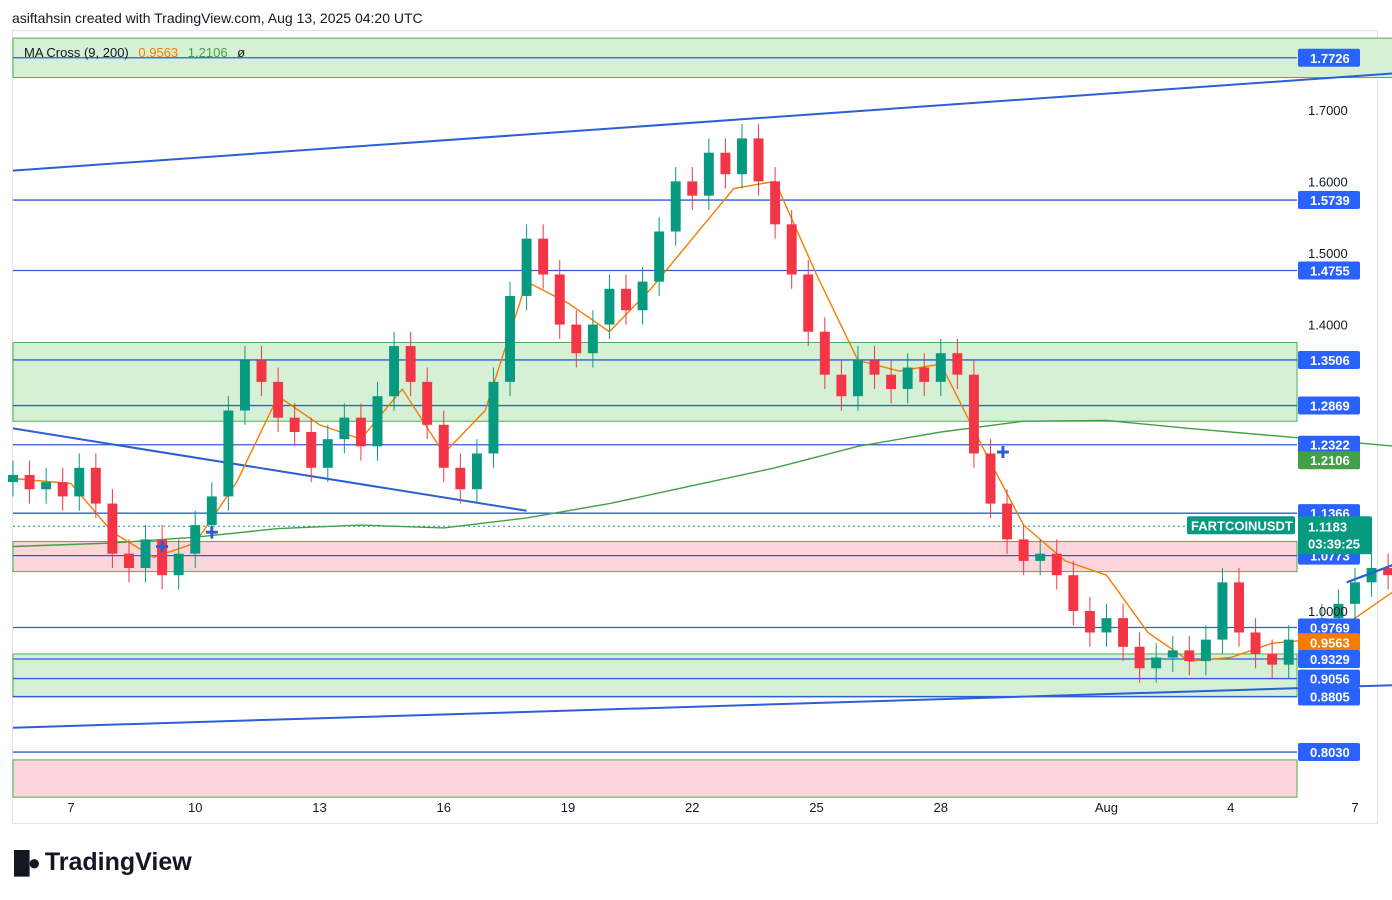 The image size is (1392, 900). What do you see at coordinates (1242, 525) in the screenshot?
I see `symbol-tag-label: FARTCOINUSDT` at bounding box center [1242, 525].